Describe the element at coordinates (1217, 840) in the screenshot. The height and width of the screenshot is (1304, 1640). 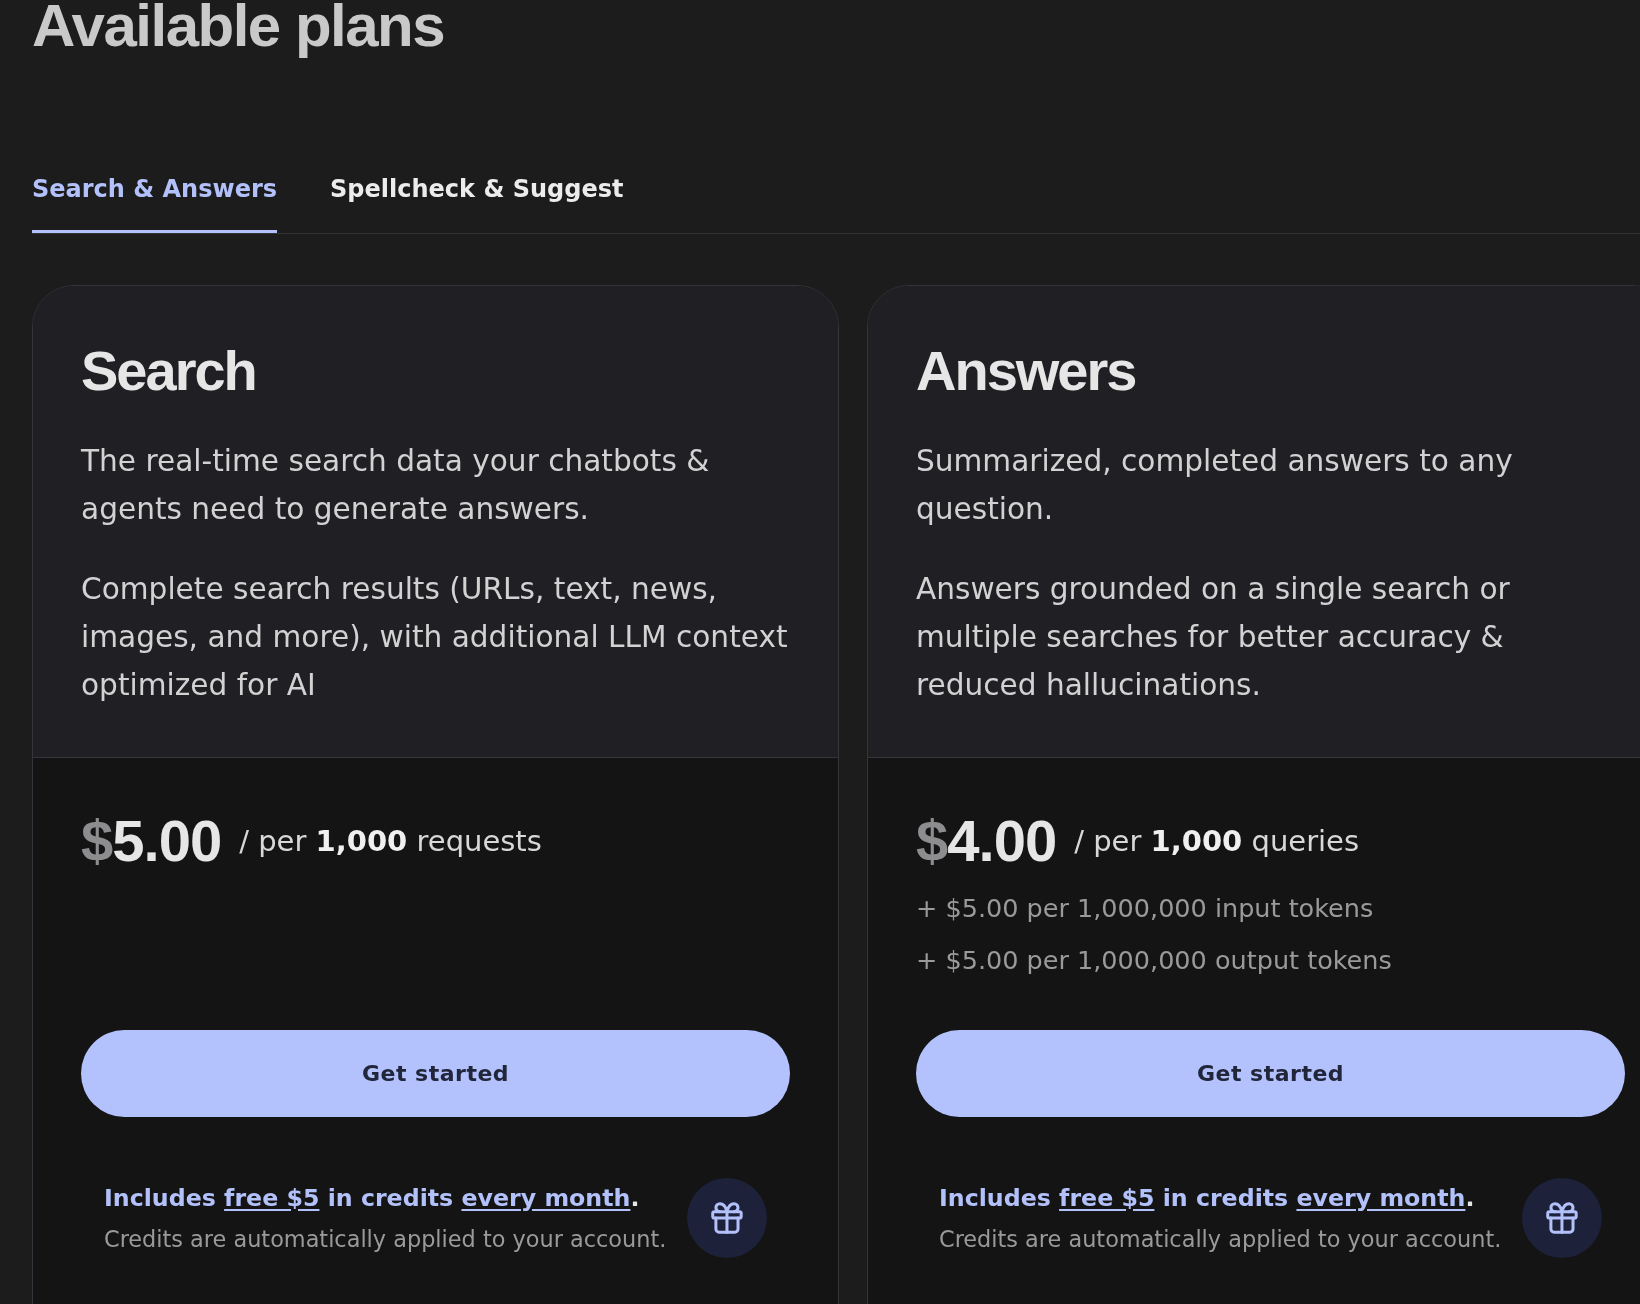
I see `price-unit: / per 1,000 queries` at that location.